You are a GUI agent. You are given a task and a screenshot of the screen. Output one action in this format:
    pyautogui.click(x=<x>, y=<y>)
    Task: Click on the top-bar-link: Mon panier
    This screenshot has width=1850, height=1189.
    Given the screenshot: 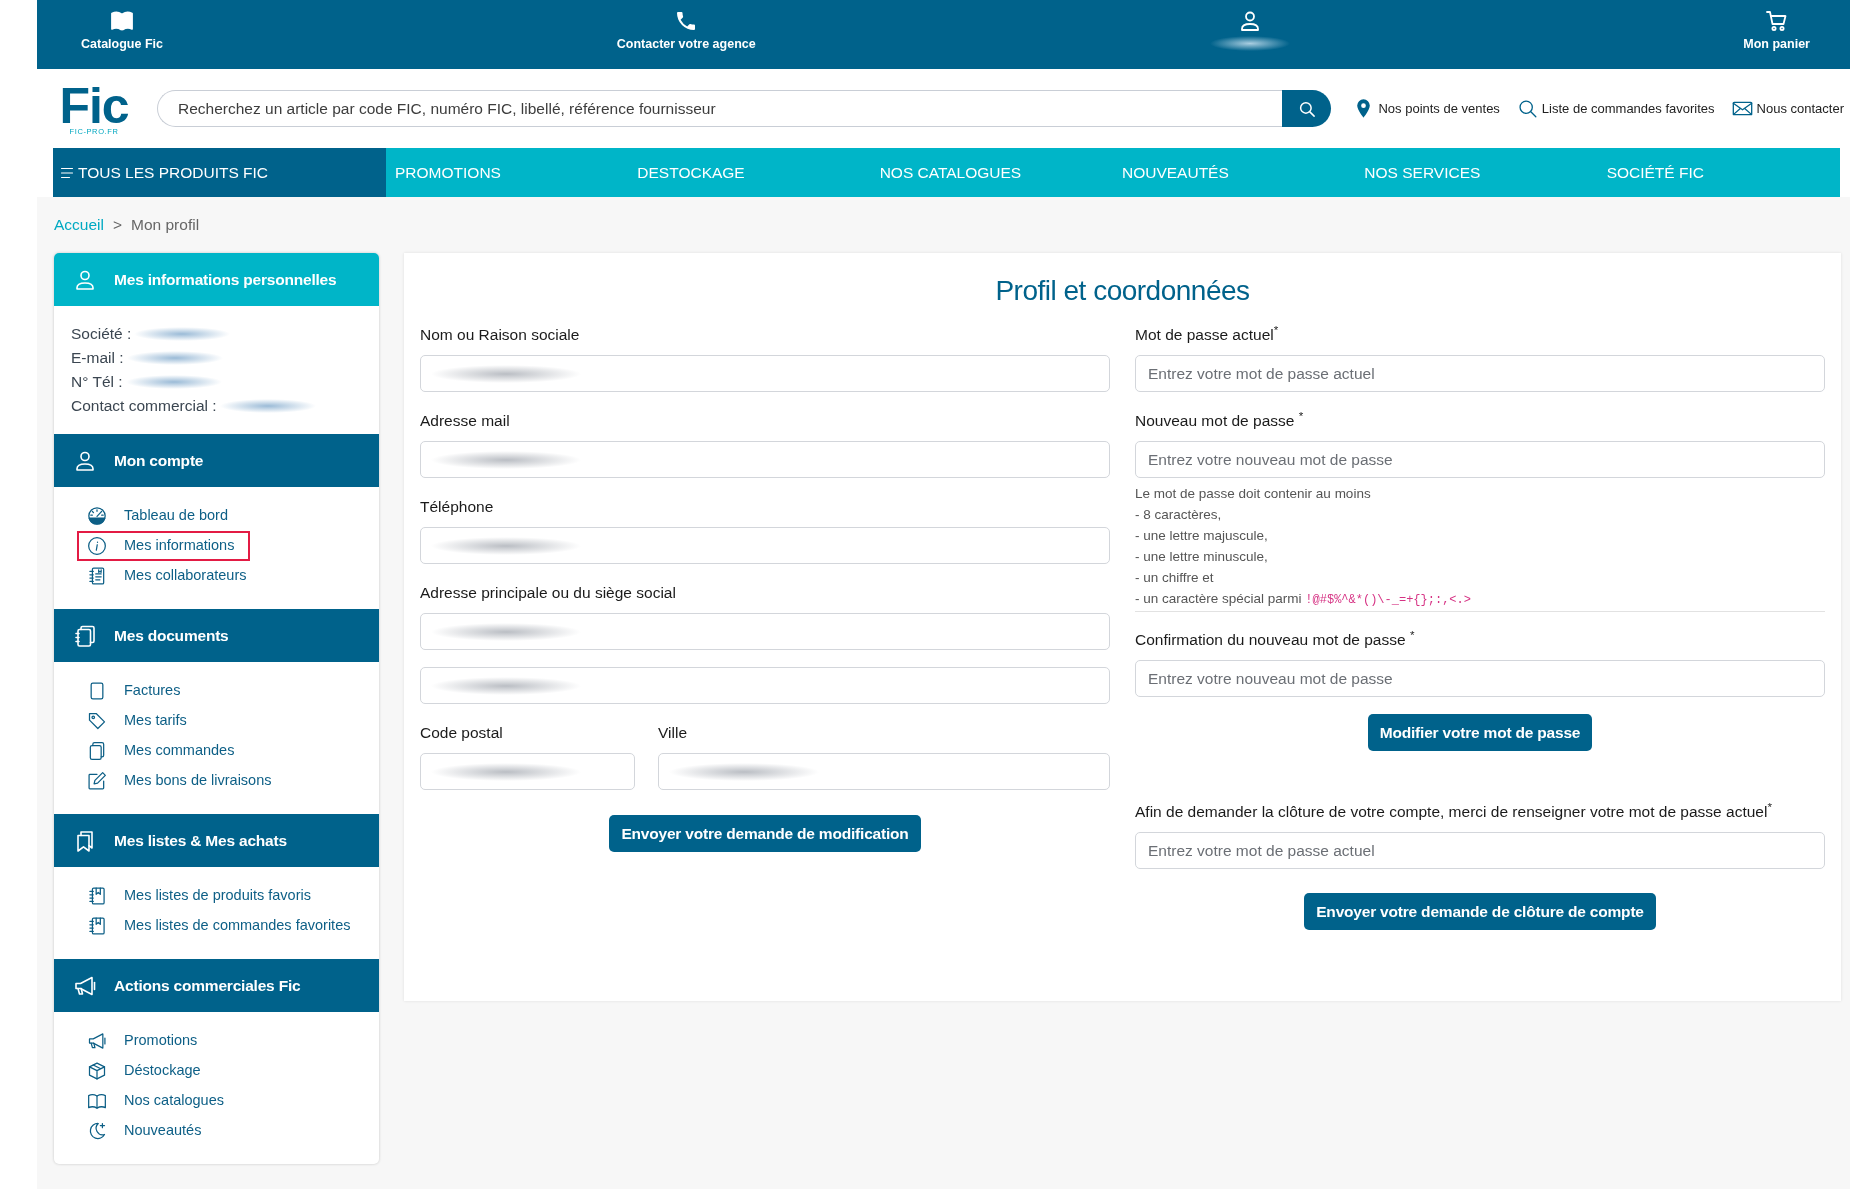 What is the action you would take?
    pyautogui.click(x=1776, y=31)
    